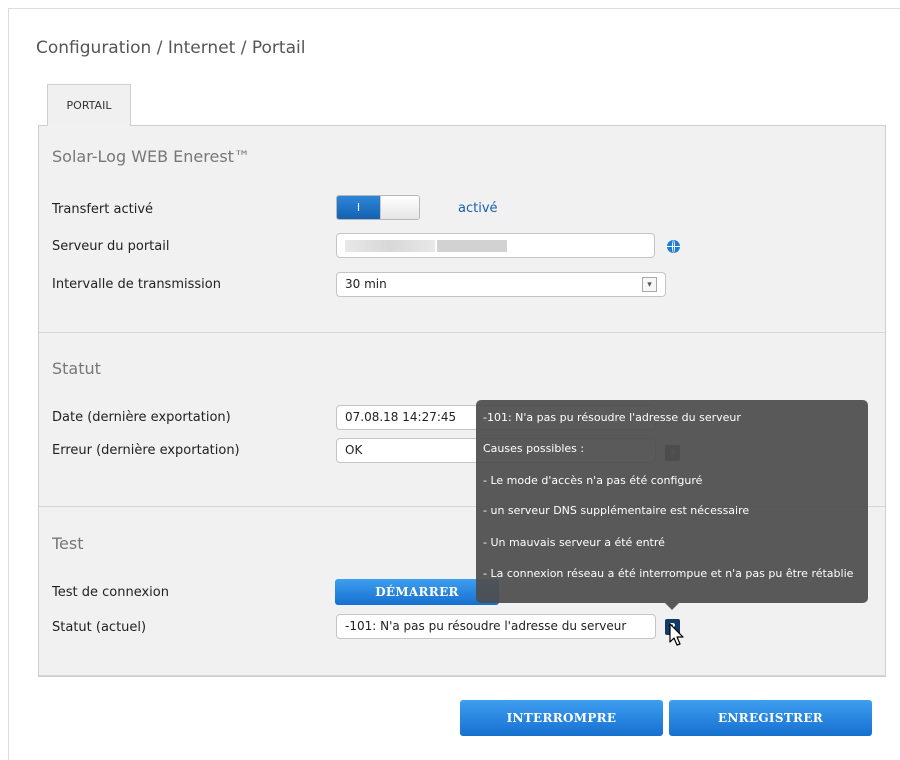 The width and height of the screenshot is (900, 760). I want to click on error-label: Erreur (dernière exportation), so click(146, 450).